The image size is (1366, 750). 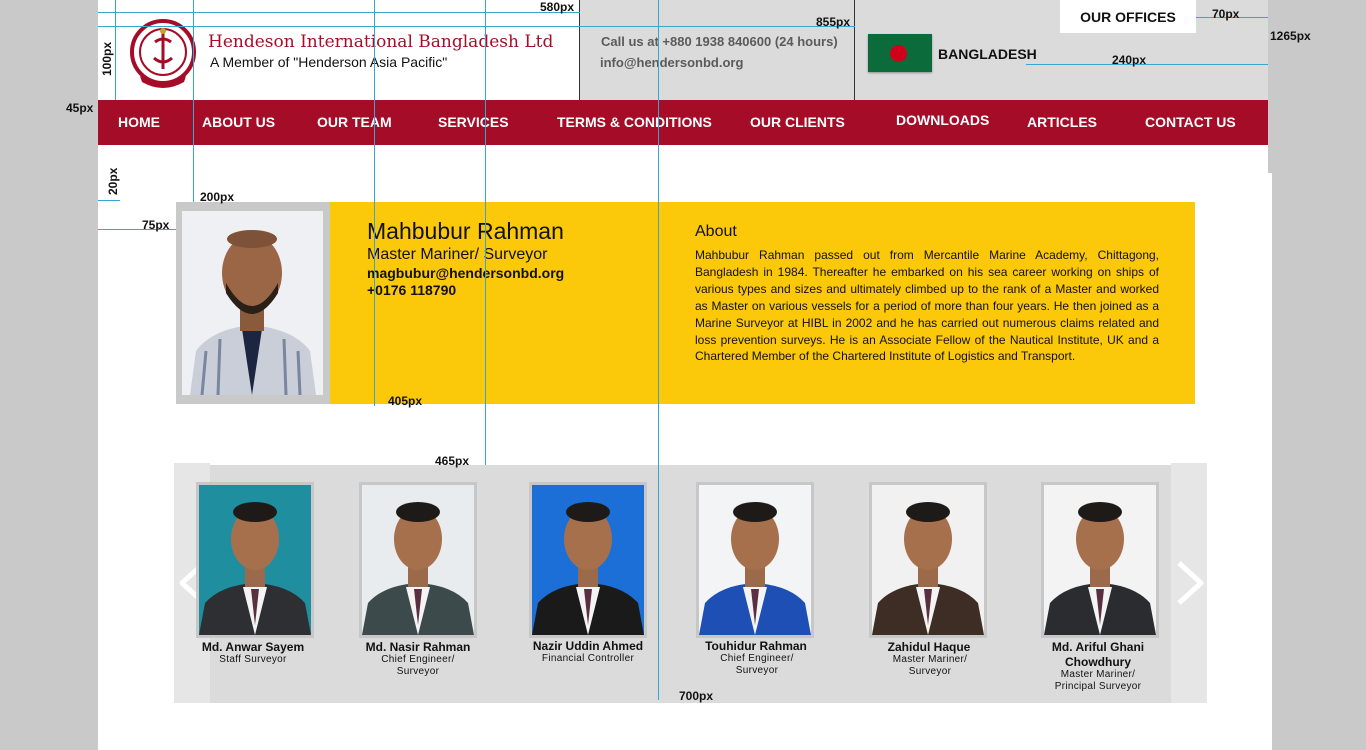 What do you see at coordinates (473, 122) in the screenshot?
I see `nav-services: SERVICES` at bounding box center [473, 122].